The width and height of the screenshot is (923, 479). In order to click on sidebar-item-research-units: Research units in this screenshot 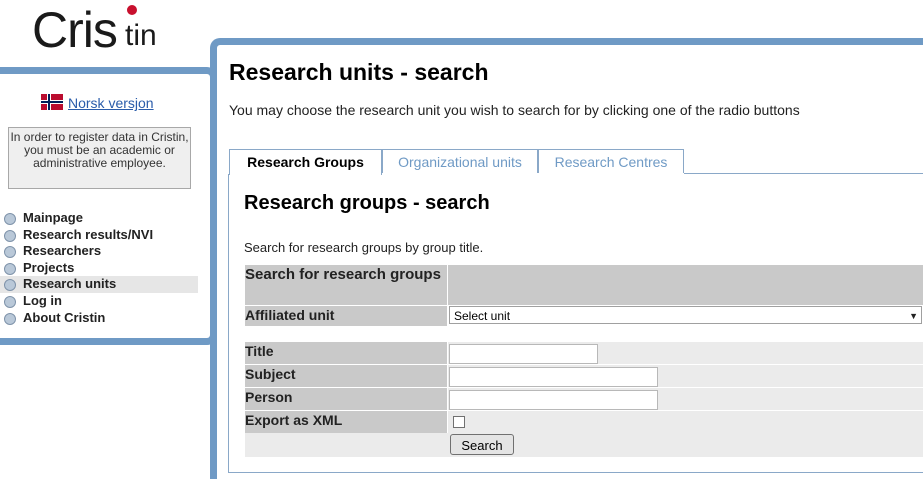, I will do `click(99, 284)`.